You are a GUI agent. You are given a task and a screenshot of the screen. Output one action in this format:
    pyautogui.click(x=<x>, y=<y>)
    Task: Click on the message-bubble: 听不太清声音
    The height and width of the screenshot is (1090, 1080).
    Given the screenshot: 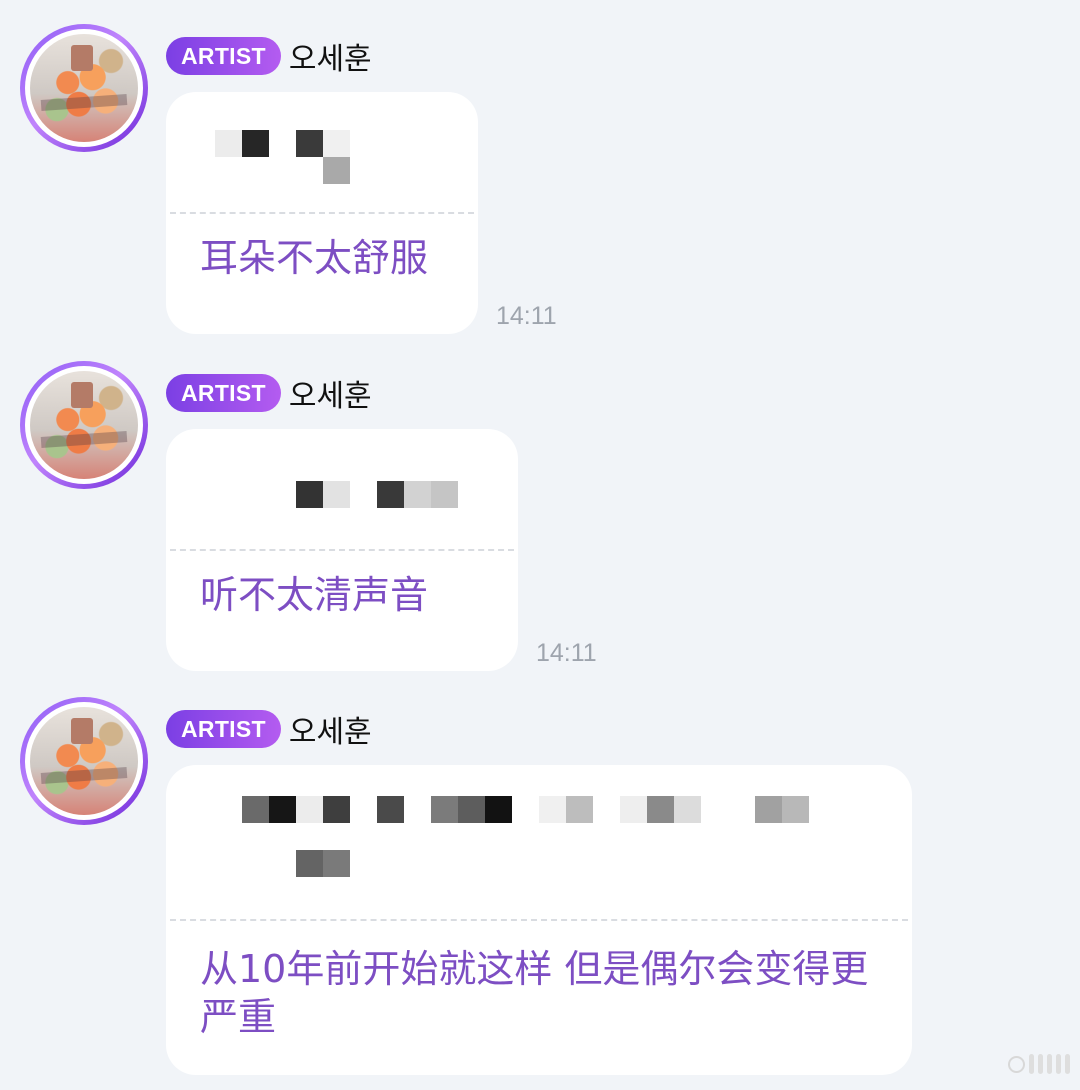 What is the action you would take?
    pyautogui.click(x=342, y=550)
    